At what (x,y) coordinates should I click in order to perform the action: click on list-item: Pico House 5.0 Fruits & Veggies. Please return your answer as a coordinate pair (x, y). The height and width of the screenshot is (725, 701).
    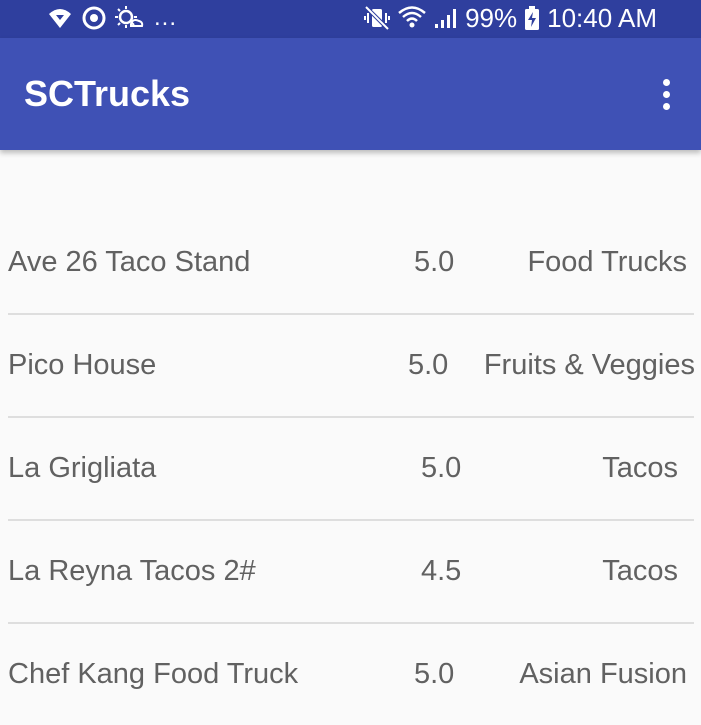
    Looking at the image, I should click on (351, 364).